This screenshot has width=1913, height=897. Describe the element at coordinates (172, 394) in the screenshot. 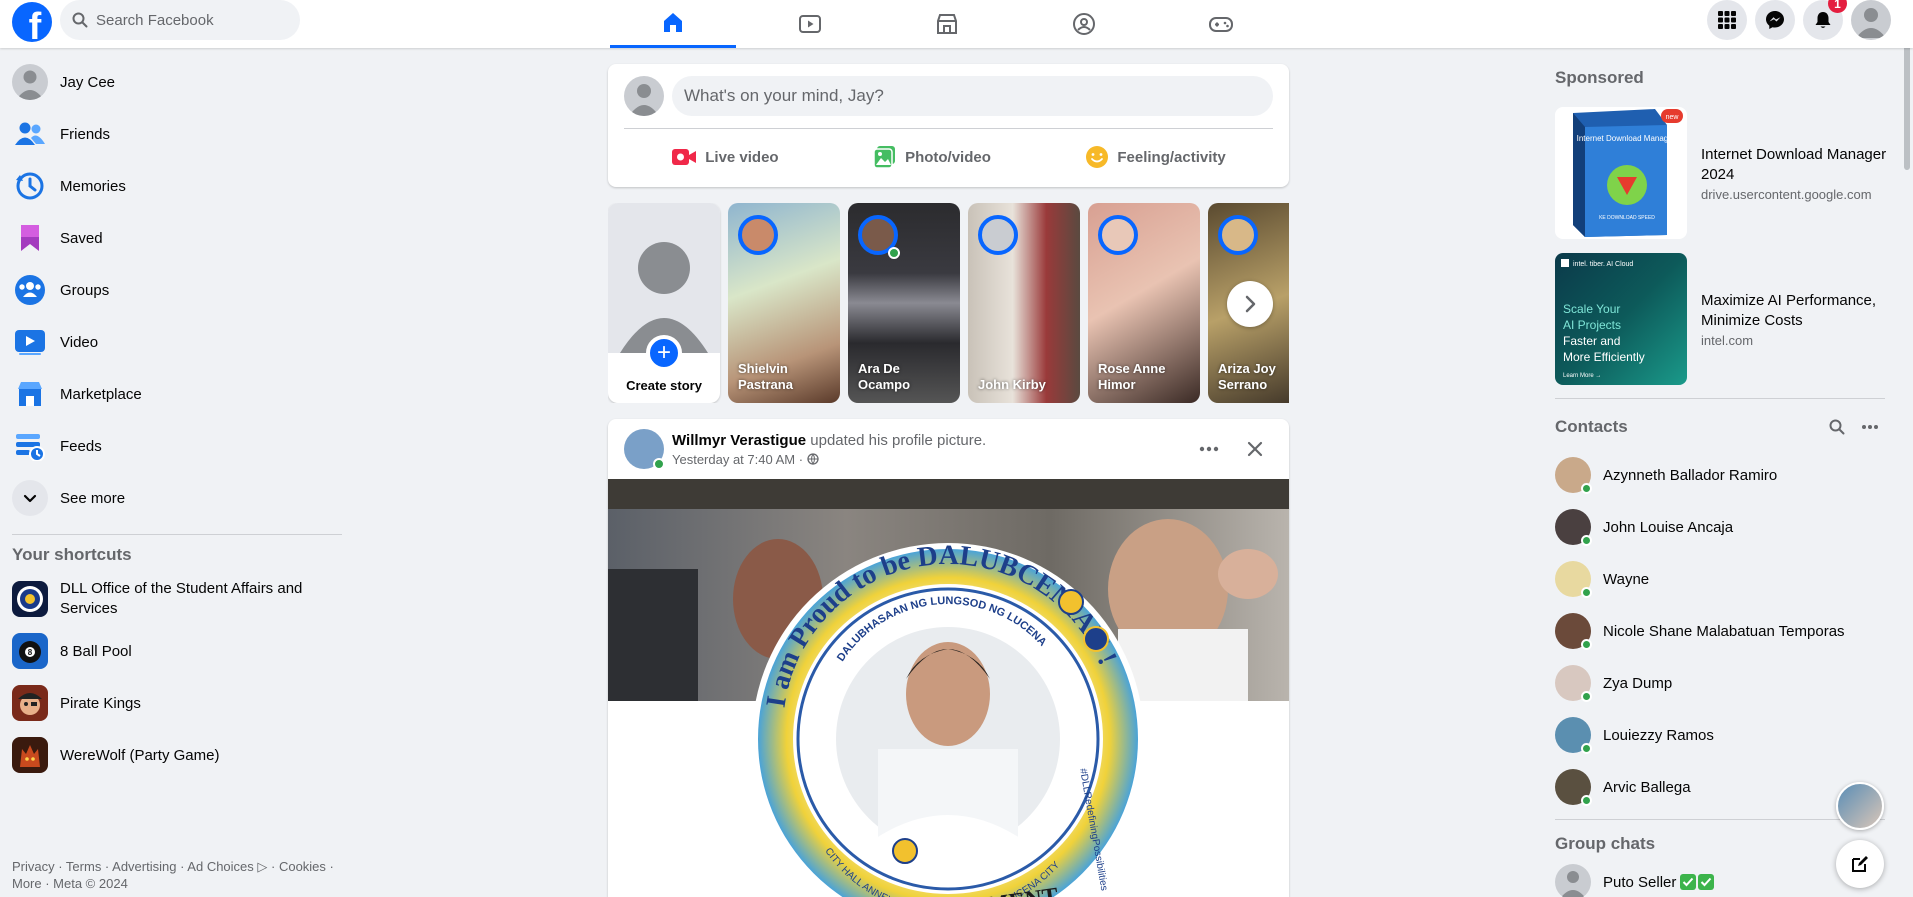

I see `sidebar-item-marketplace: Marketplace` at that location.